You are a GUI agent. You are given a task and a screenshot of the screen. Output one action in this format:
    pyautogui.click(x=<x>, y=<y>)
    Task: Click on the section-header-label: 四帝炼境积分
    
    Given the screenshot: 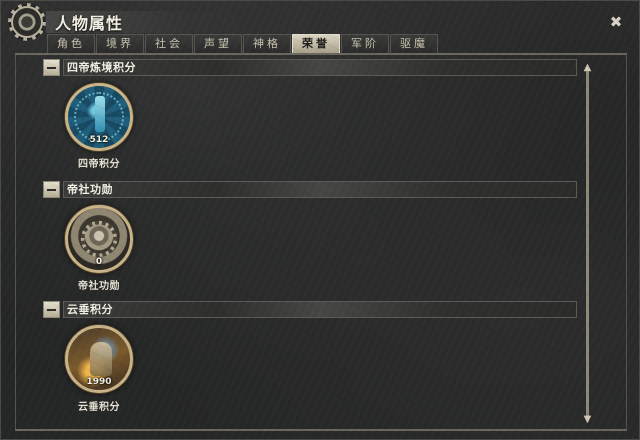 What is the action you would take?
    pyautogui.click(x=101, y=67)
    